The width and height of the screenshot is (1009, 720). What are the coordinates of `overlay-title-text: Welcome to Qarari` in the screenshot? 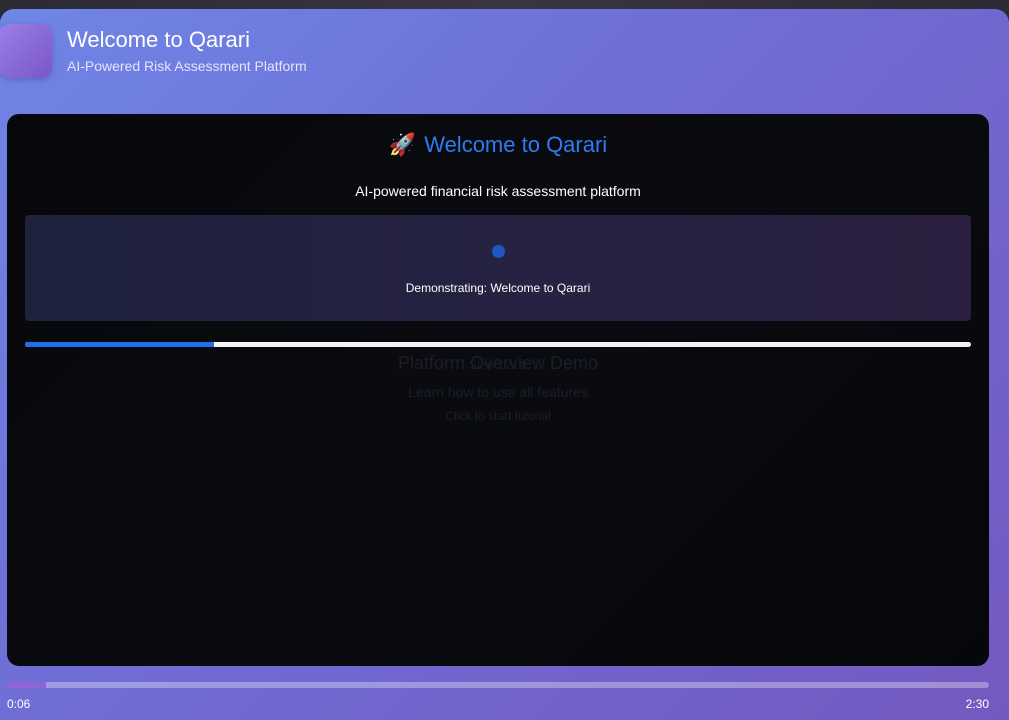 It's located at (516, 144).